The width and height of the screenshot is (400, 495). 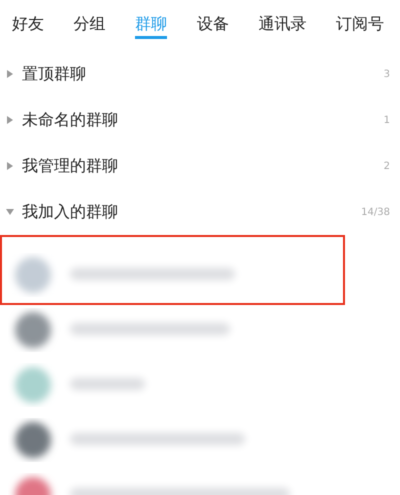 What do you see at coordinates (212, 25) in the screenshot?
I see `tab: 设备` at bounding box center [212, 25].